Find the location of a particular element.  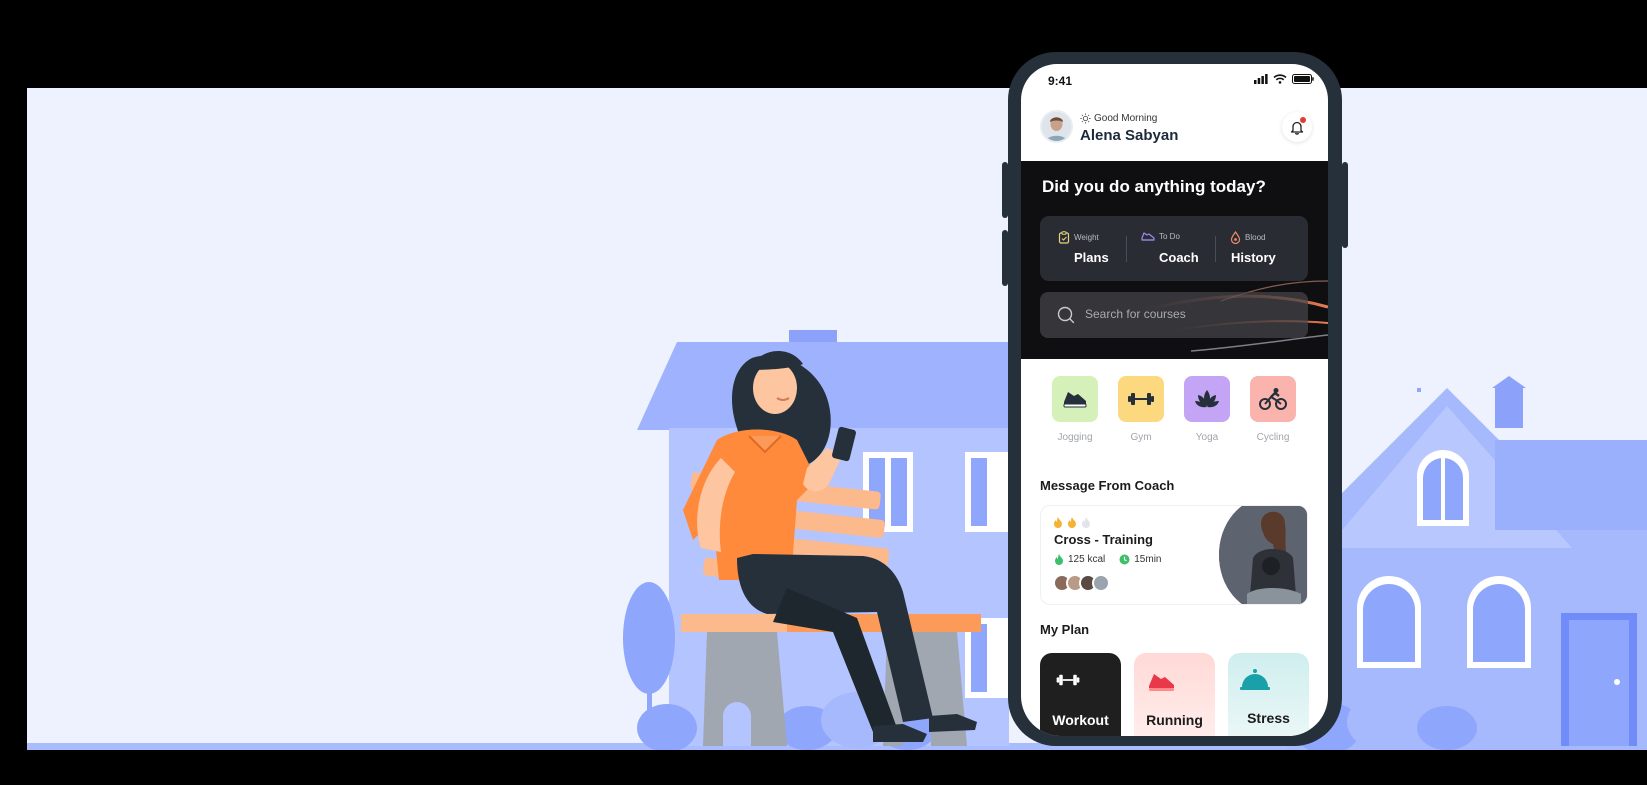

category-row: Jogging Gym Yoga Cycling is located at coordinates (1174, 416).